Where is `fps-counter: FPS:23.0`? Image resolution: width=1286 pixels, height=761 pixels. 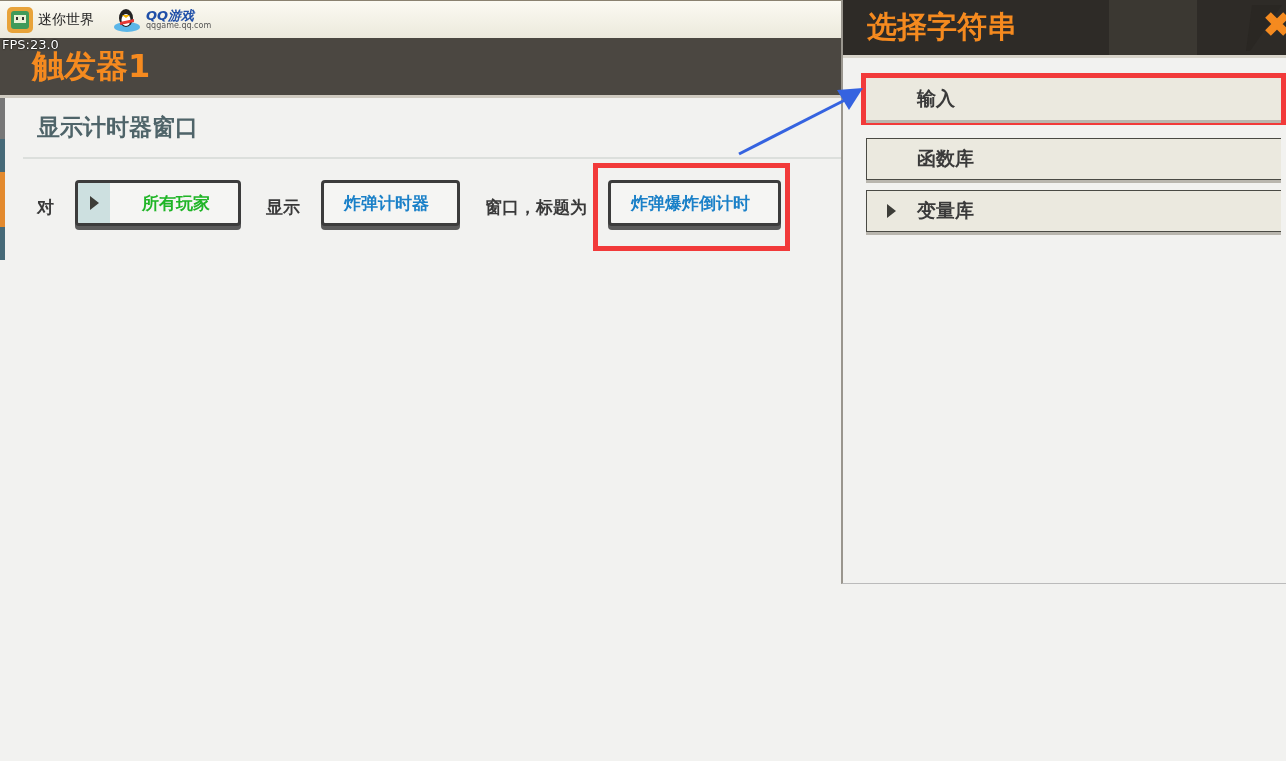 fps-counter: FPS:23.0 is located at coordinates (30, 44).